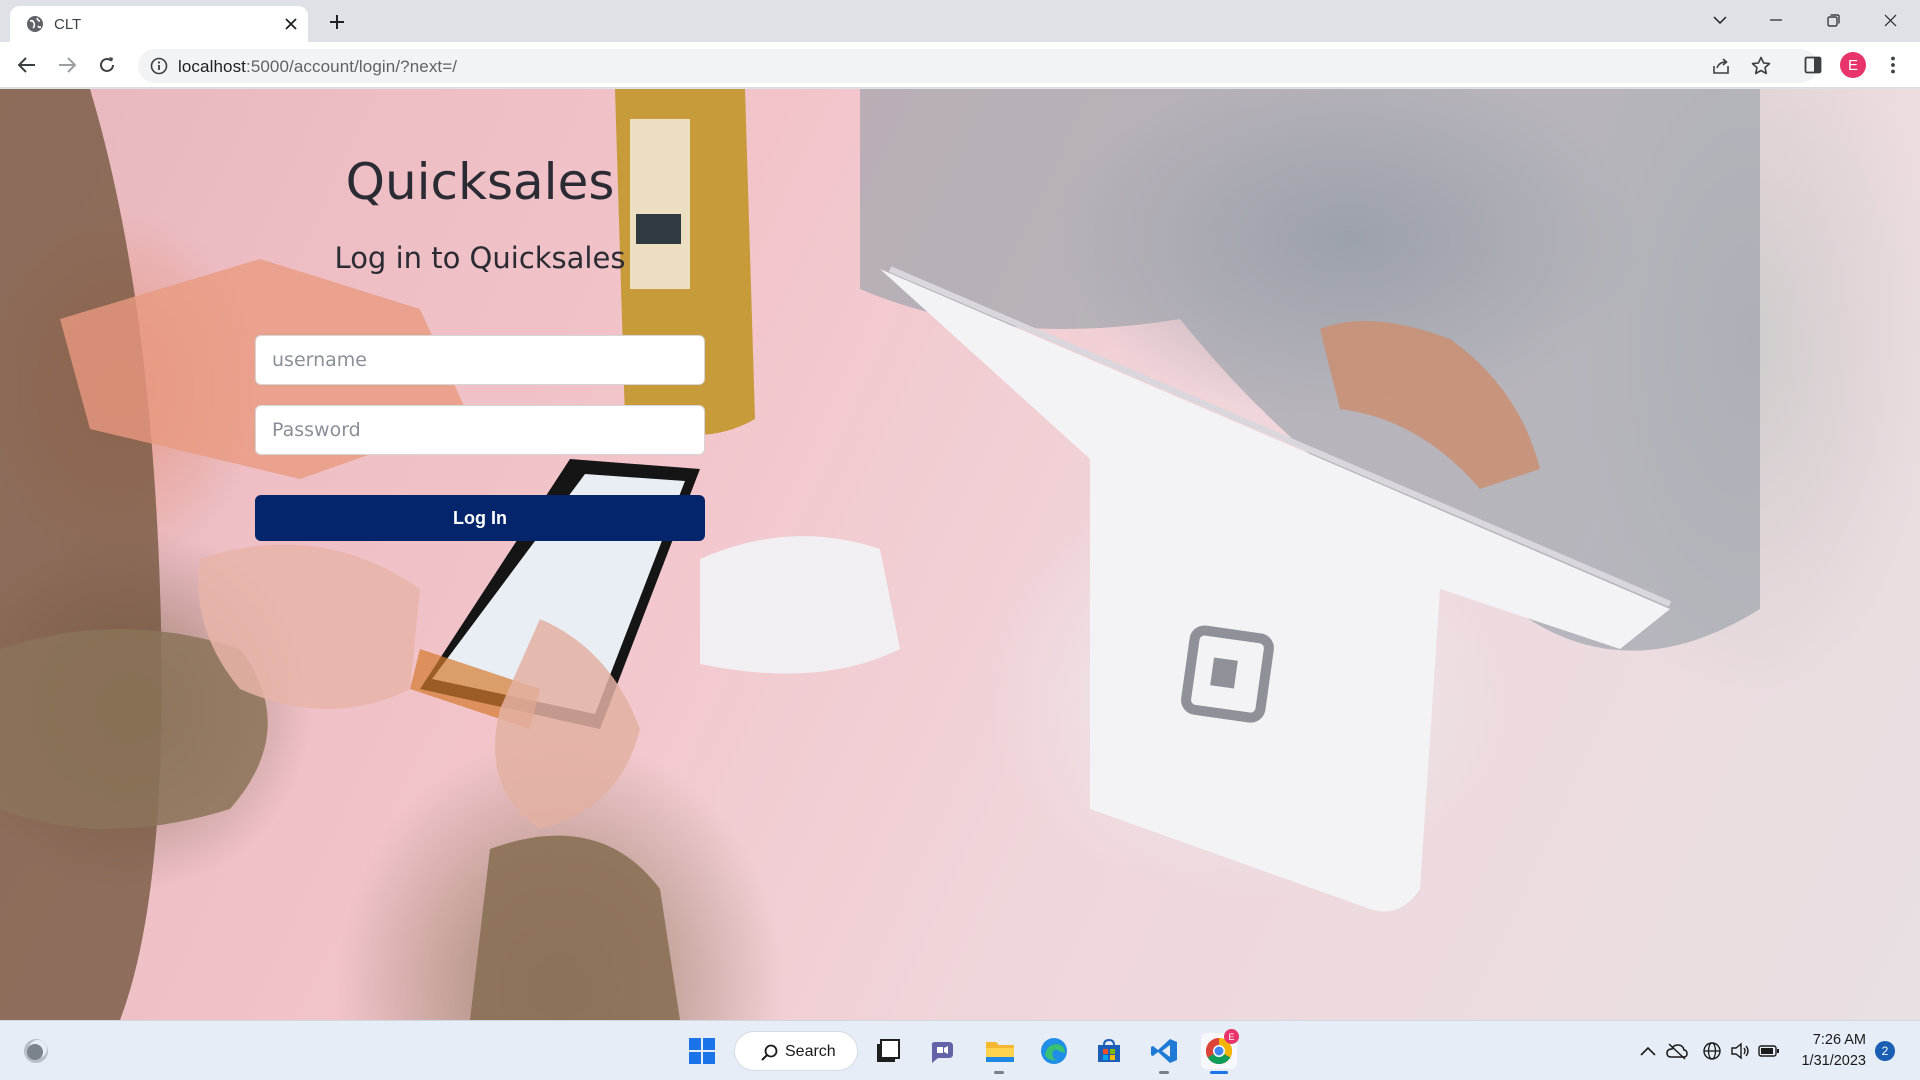  I want to click on notification-badge: 2, so click(1885, 1051).